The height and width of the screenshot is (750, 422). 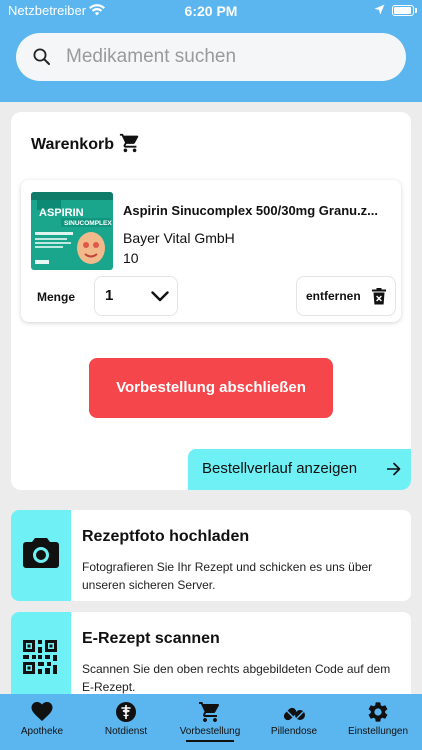 I want to click on camera-icon-strip, so click(x=41, y=555).